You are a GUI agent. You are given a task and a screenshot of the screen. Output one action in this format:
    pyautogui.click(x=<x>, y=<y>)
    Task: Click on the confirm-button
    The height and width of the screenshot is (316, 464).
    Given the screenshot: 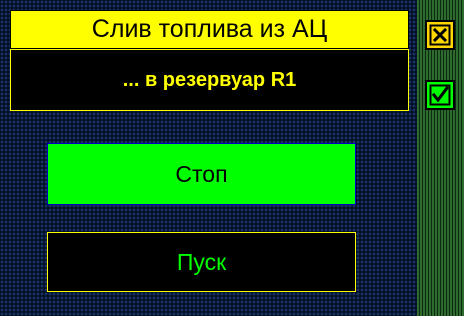 What is the action you would take?
    pyautogui.click(x=440, y=95)
    